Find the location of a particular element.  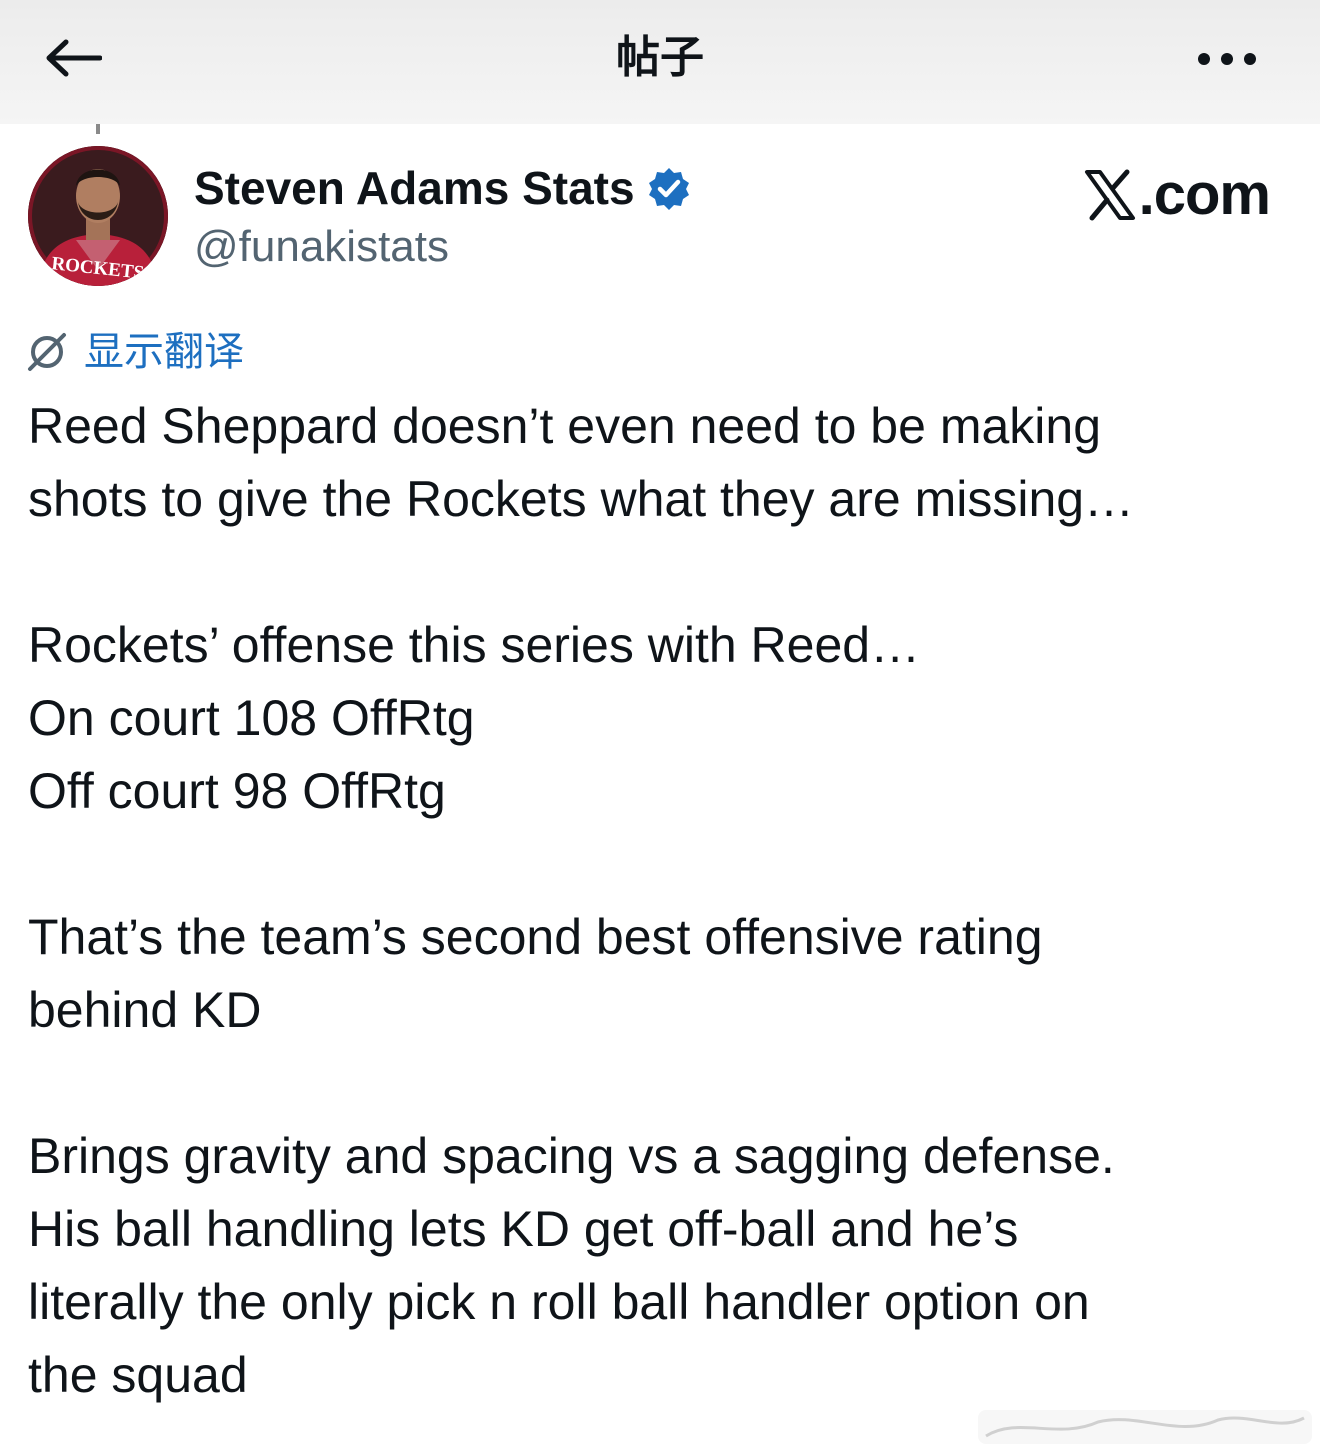

more-horizontal-icon is located at coordinates (1227, 59).